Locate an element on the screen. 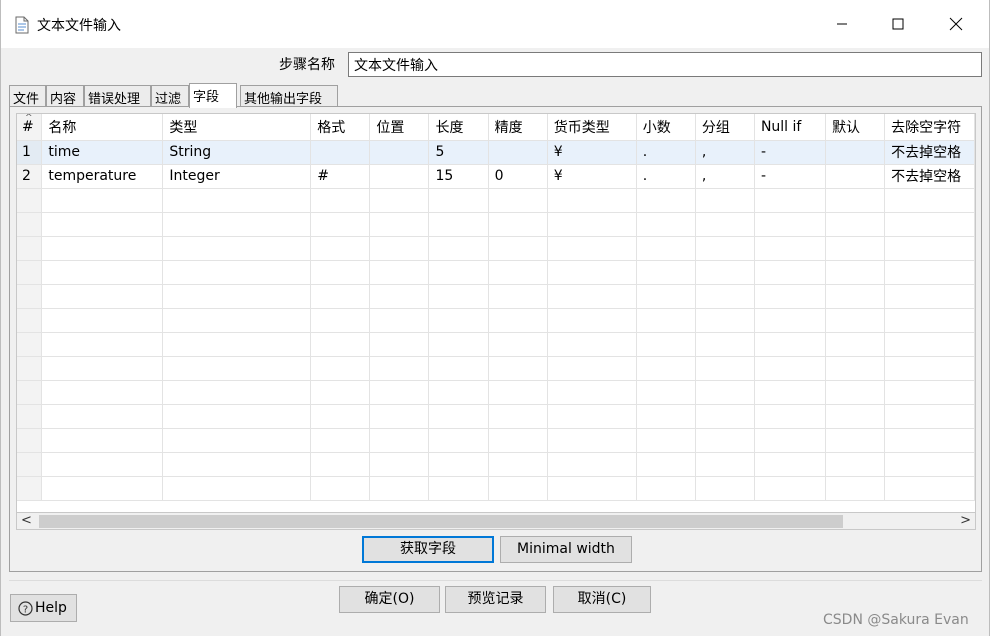  cell-length: 15 is located at coordinates (458, 176).